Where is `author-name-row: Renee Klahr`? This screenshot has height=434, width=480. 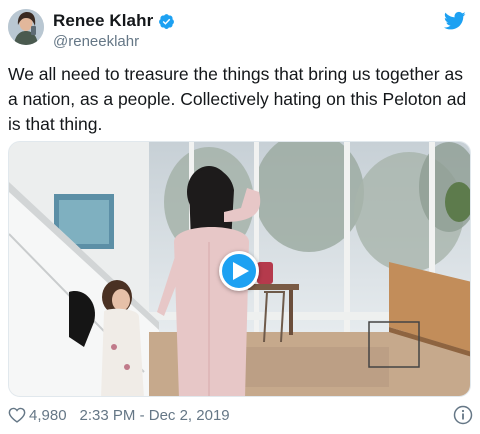
author-name-row: Renee Klahr is located at coordinates (114, 21).